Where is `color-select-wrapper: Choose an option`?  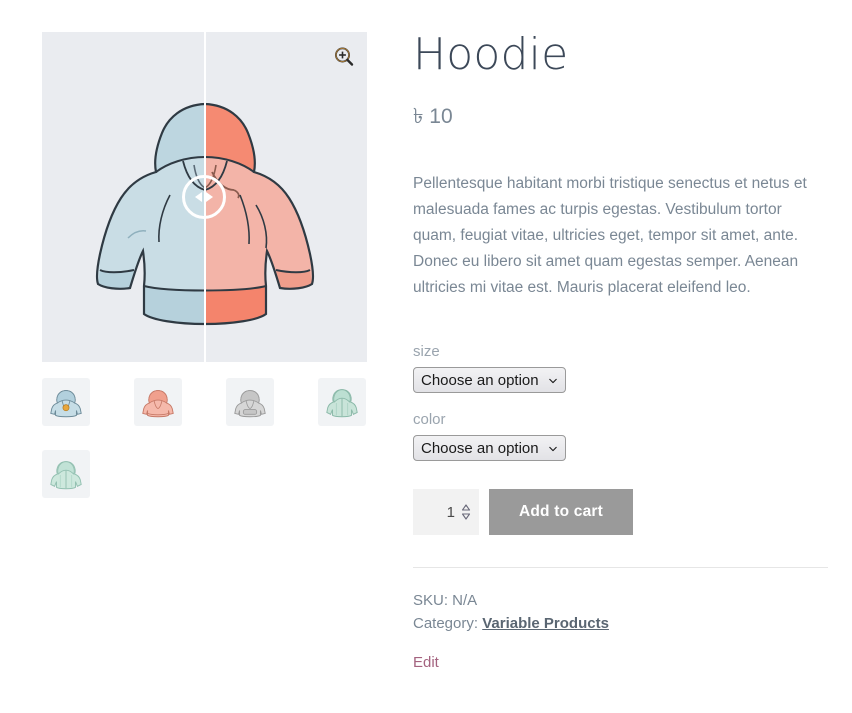
color-select-wrapper: Choose an option is located at coordinates (489, 448).